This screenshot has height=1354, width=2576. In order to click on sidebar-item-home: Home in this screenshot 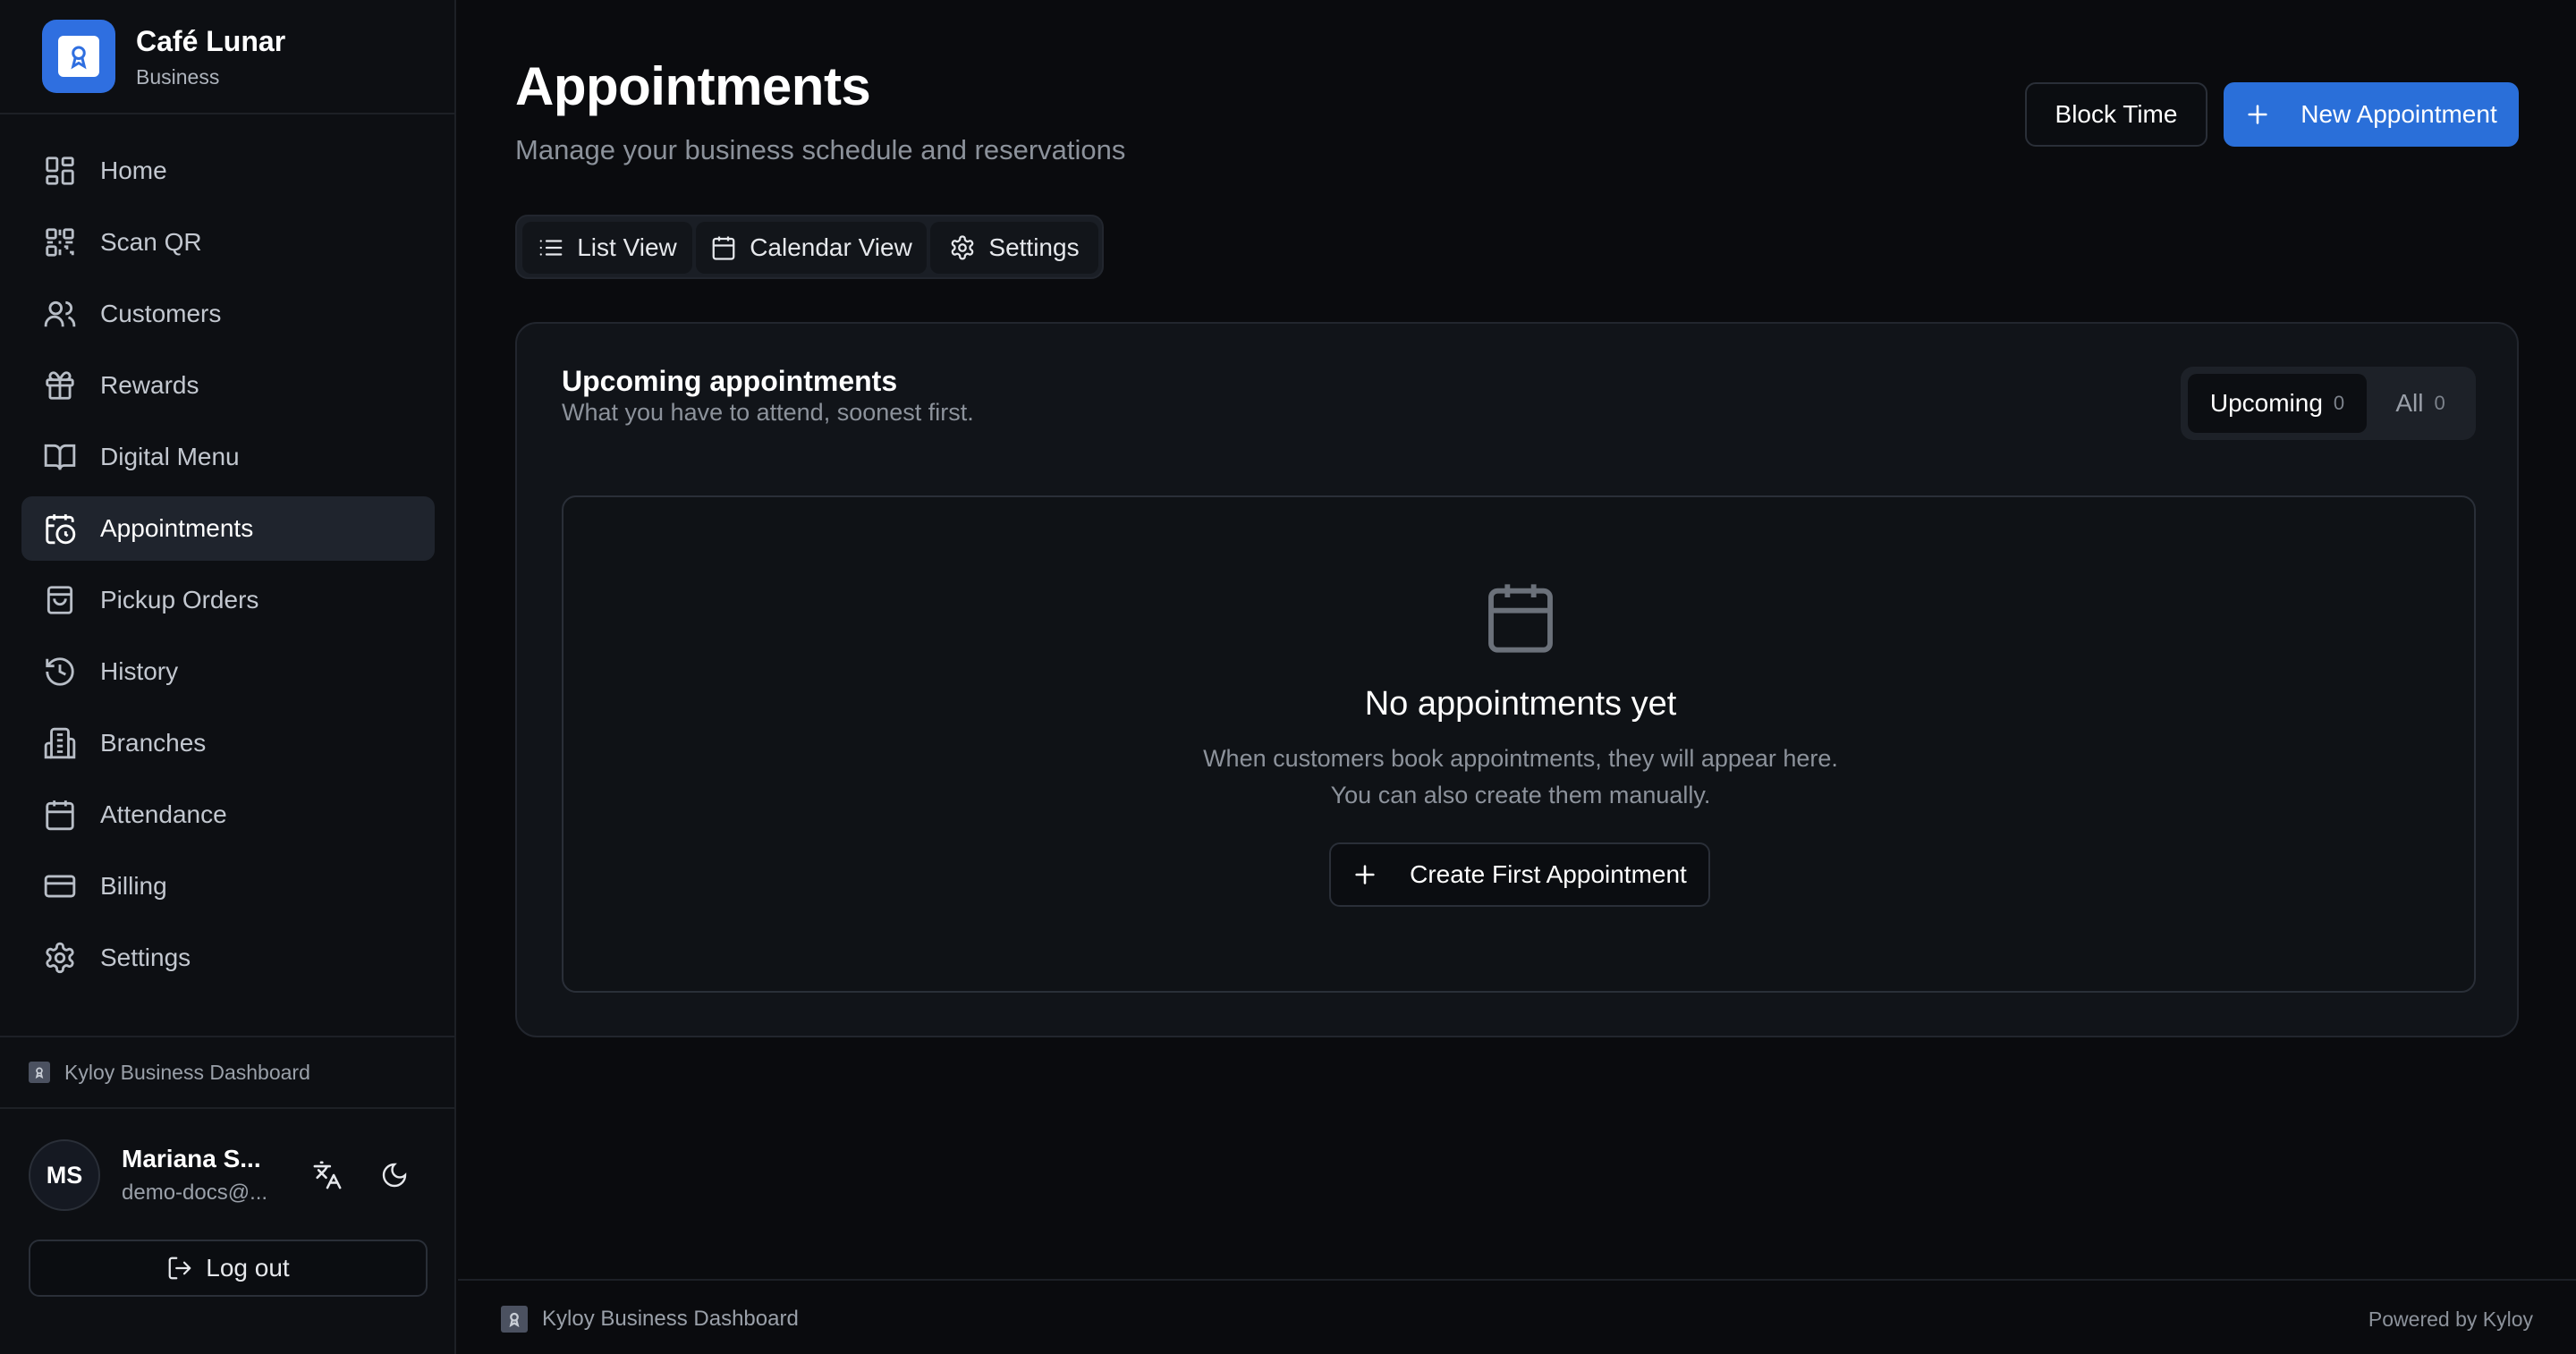, I will do `click(228, 171)`.